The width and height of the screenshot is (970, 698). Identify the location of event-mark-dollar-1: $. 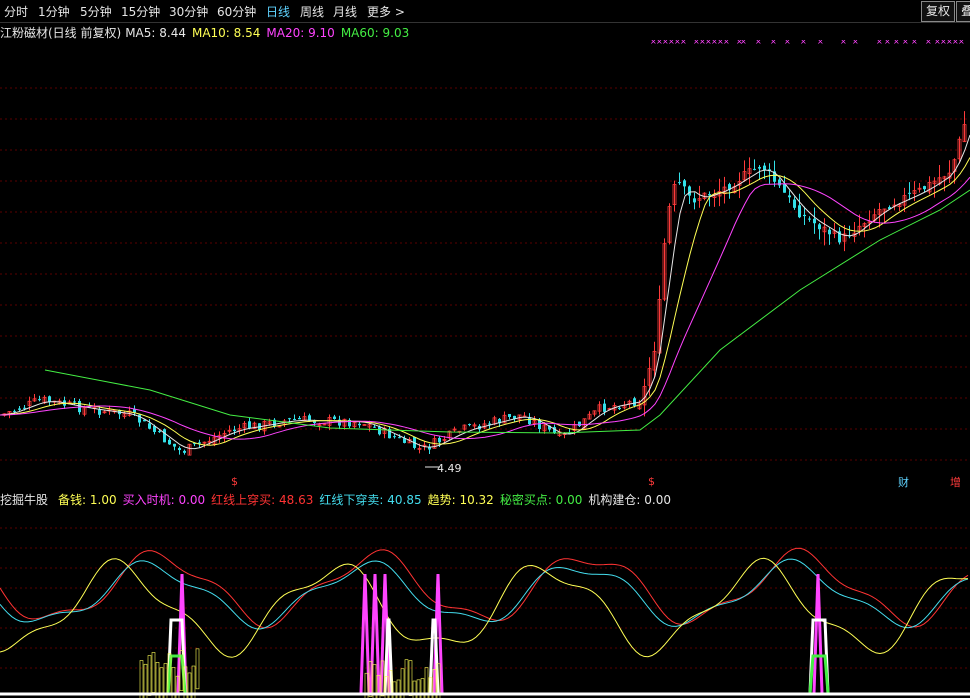
(234, 481).